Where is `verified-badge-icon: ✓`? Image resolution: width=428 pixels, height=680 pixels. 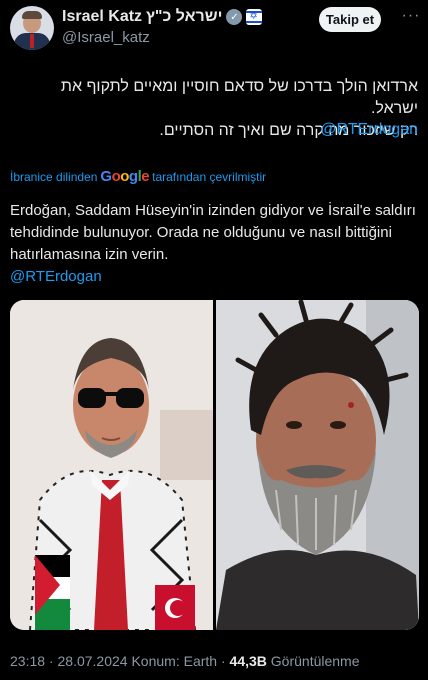
verified-badge-icon: ✓ is located at coordinates (234, 17).